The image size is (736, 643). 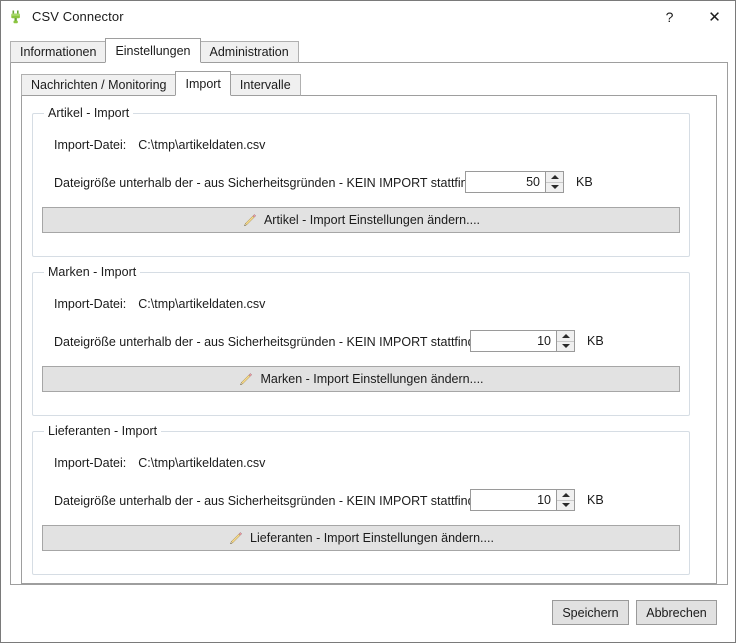 What do you see at coordinates (202, 304) in the screenshot?
I see `marken-file-value: C:\tmp\artikeldaten.csv` at bounding box center [202, 304].